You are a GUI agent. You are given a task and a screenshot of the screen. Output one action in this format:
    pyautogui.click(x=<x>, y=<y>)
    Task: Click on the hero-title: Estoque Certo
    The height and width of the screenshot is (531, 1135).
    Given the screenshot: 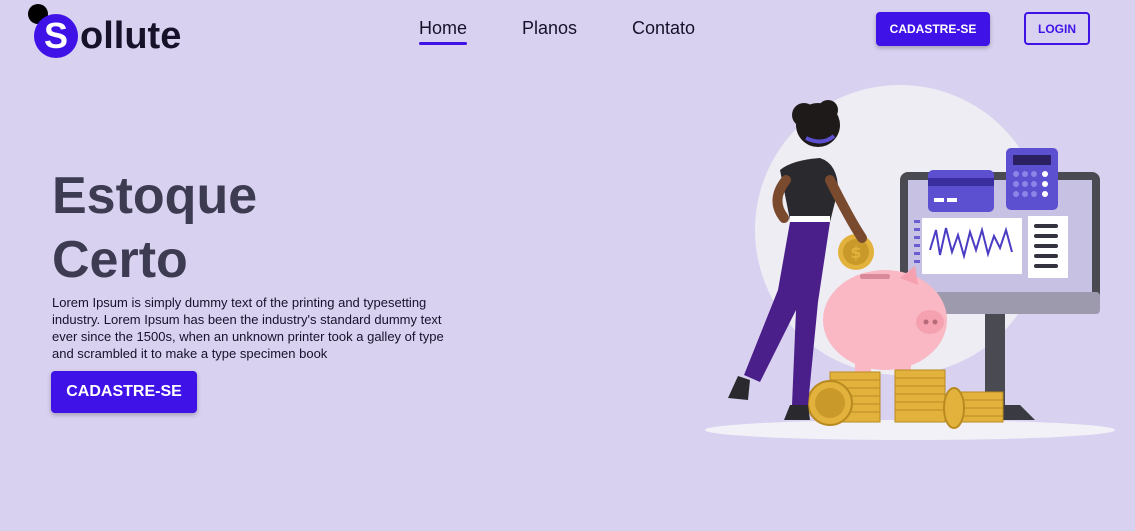 What is the action you would take?
    pyautogui.click(x=202, y=228)
    